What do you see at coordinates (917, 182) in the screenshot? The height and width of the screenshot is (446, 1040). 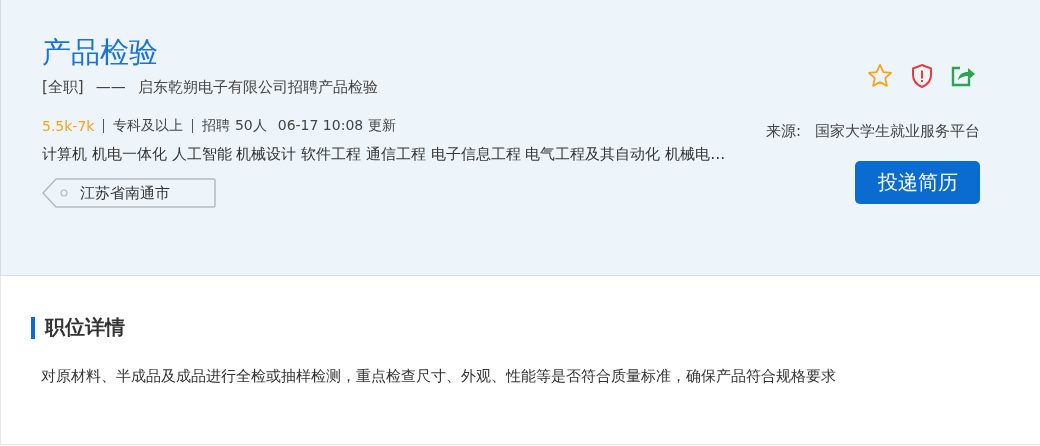 I see `apply-button: 投递简历` at bounding box center [917, 182].